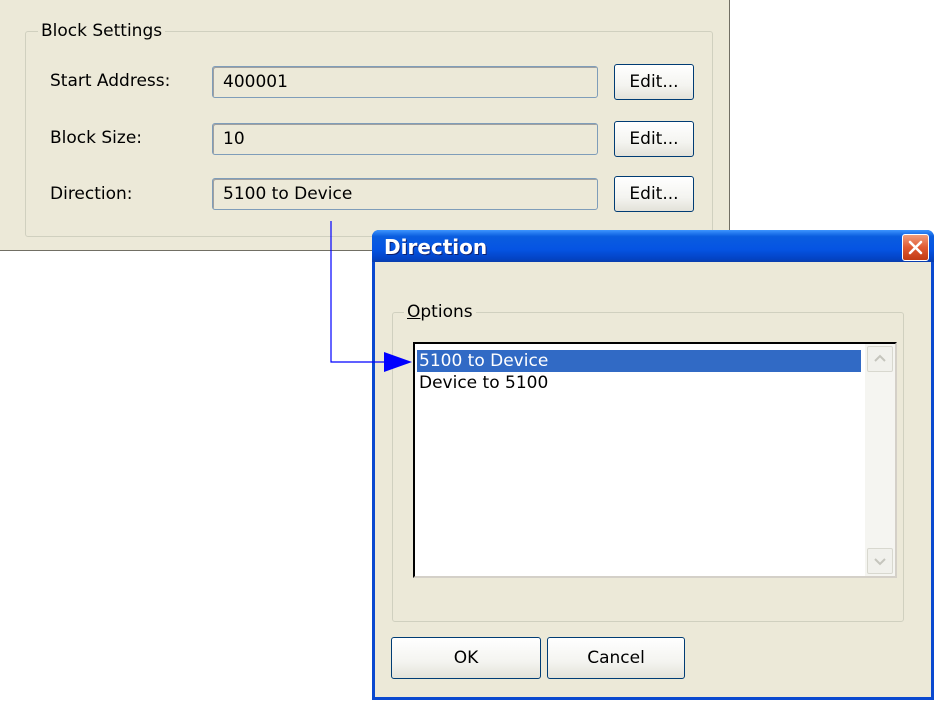 This screenshot has height=702, width=937. I want to click on callout-connector, so click(371, 296).